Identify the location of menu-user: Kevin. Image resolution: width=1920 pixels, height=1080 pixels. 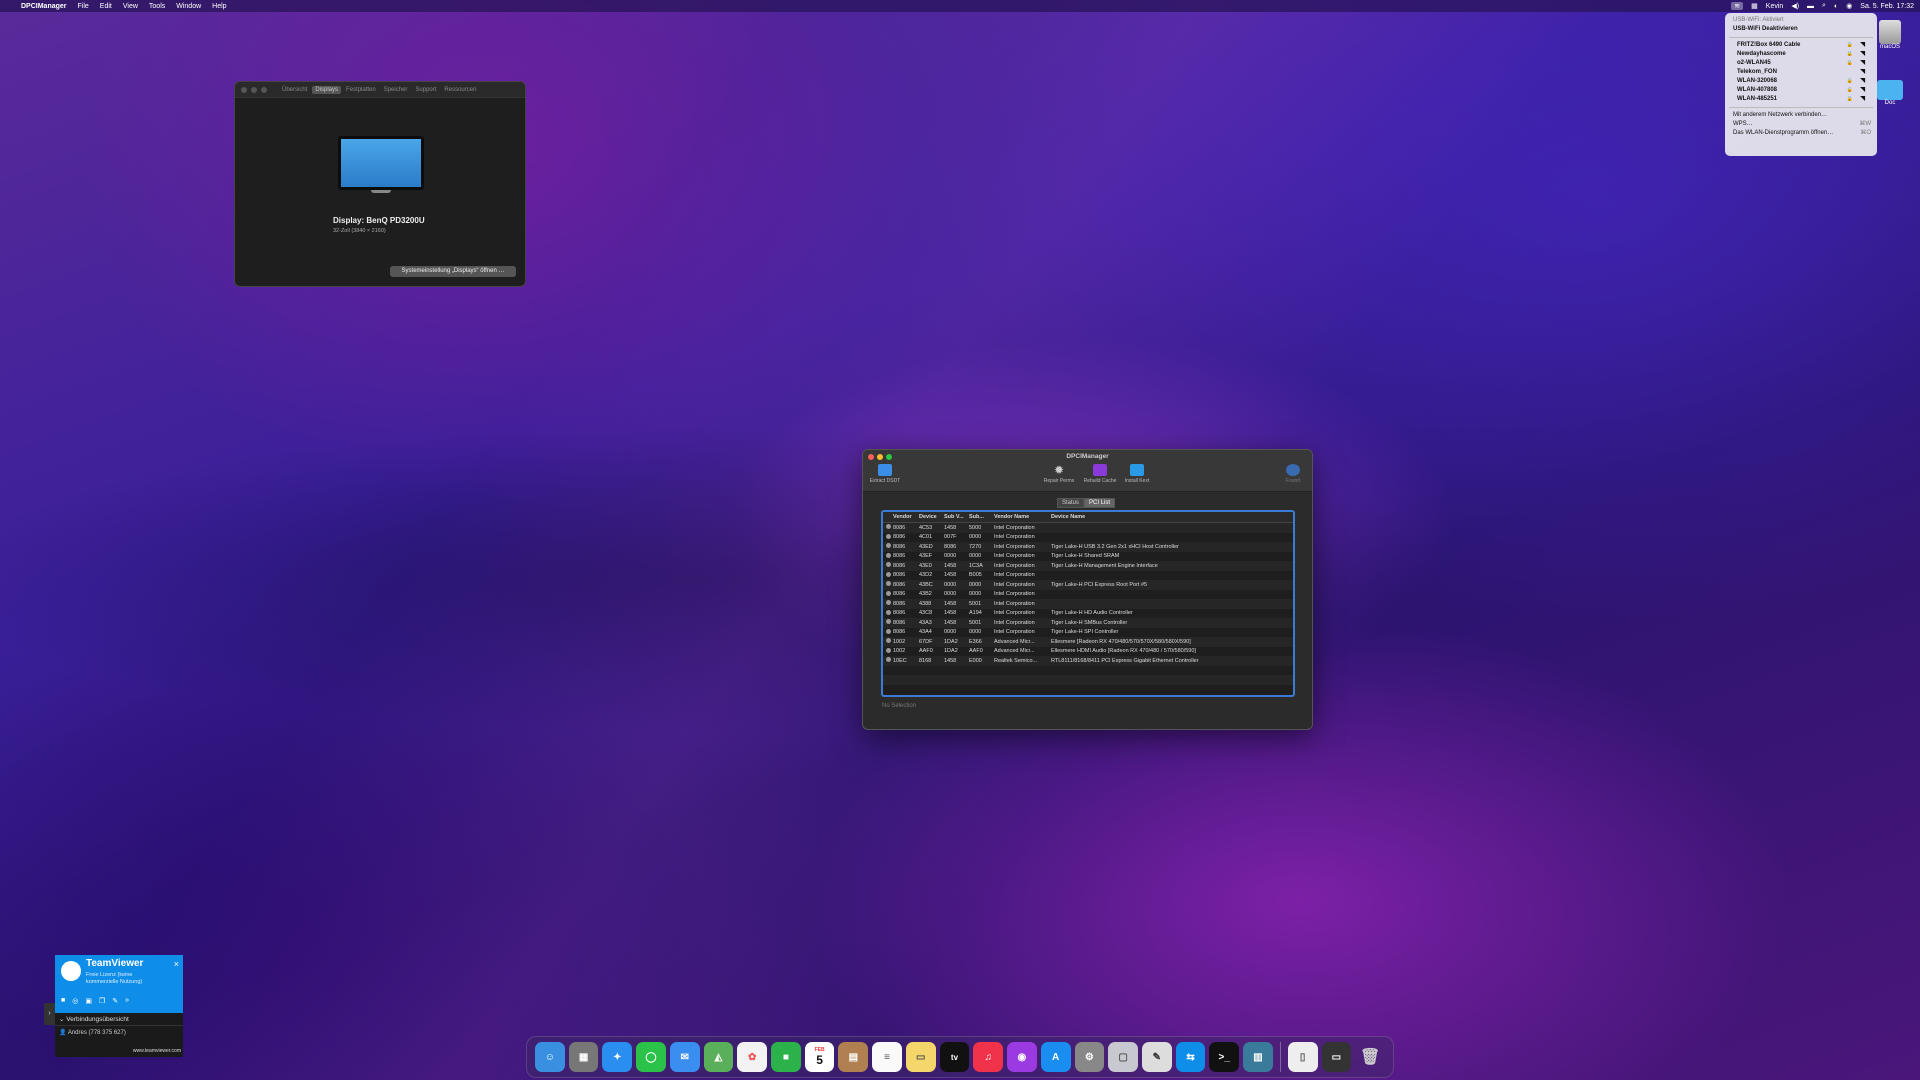
(1775, 6).